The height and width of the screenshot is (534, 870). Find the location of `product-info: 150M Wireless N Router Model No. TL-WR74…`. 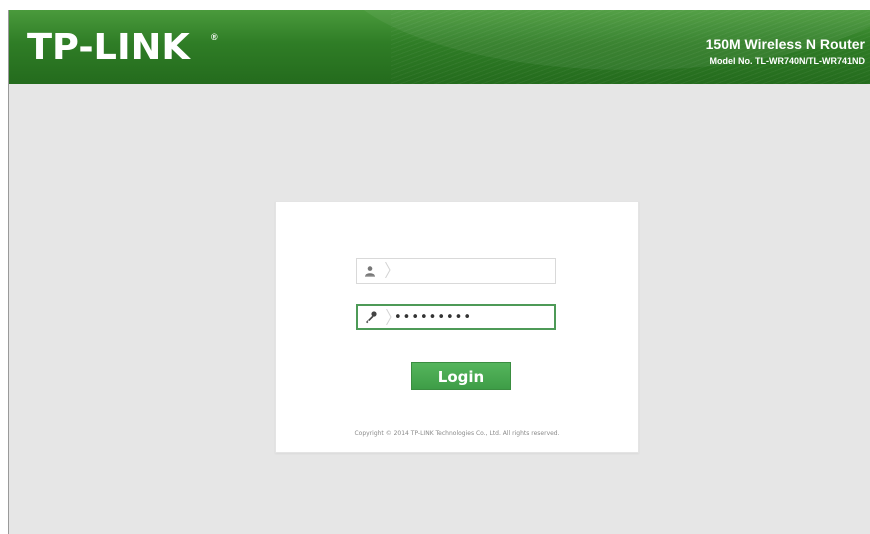

product-info: 150M Wireless N Router Model No. TL-WR74… is located at coordinates (785, 52).